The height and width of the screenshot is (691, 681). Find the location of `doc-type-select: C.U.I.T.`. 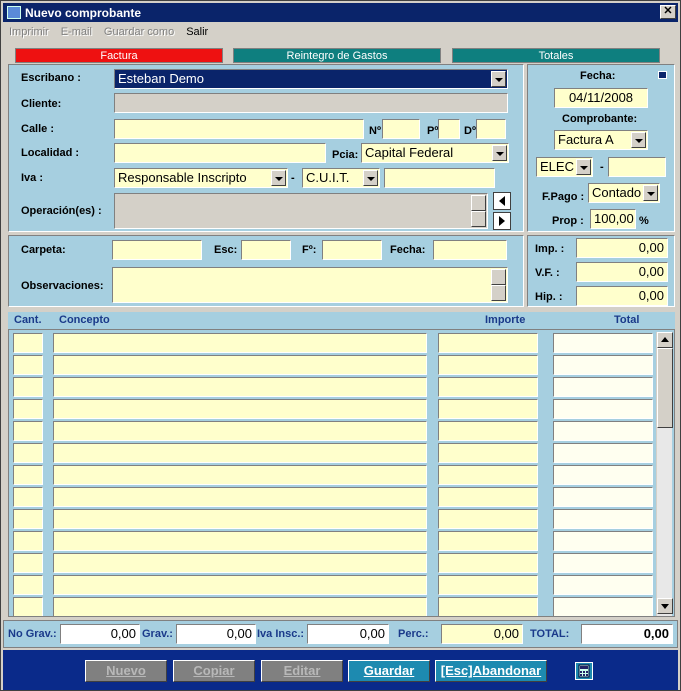

doc-type-select: C.U.I.T. is located at coordinates (341, 178).